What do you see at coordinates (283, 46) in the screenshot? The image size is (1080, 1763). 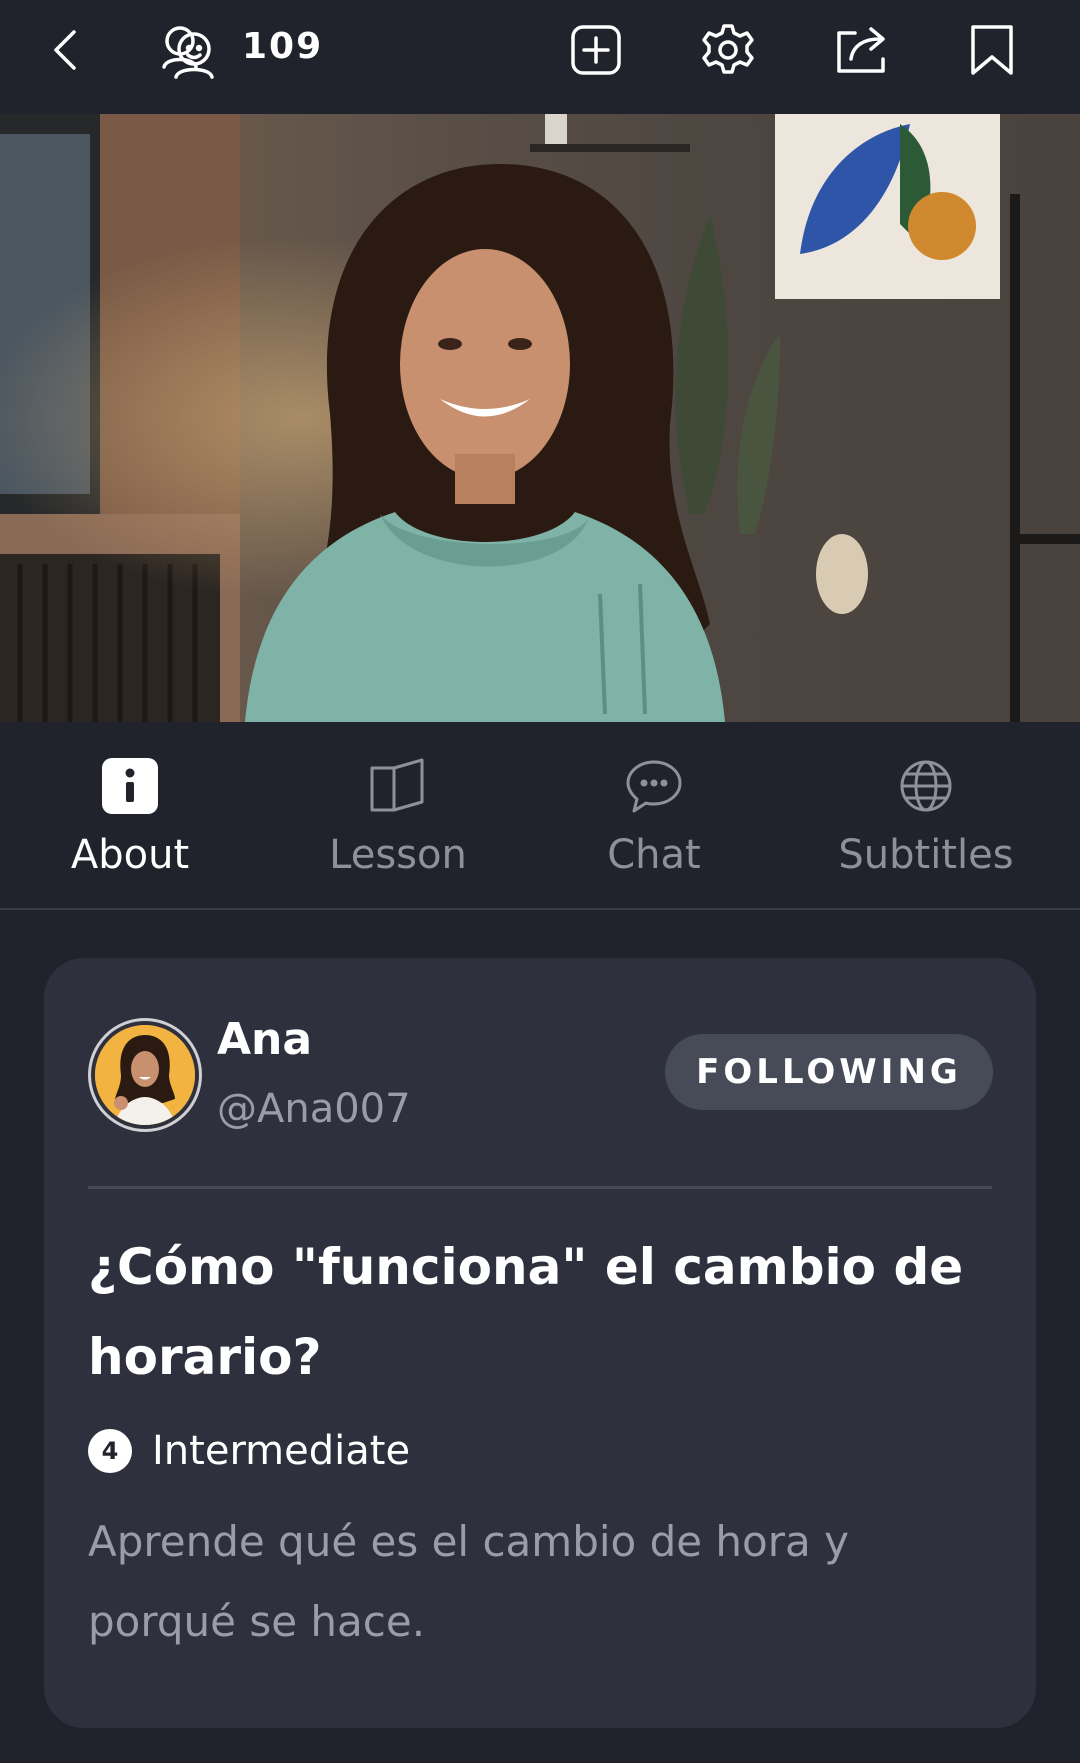 I see `viewer-count: 109` at bounding box center [283, 46].